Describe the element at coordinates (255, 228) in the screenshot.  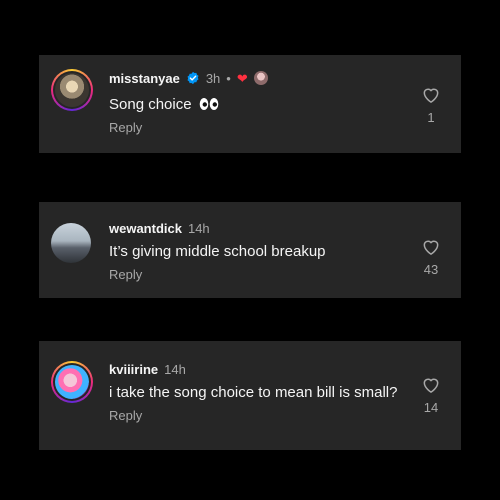
I see `comment-meta: wewantdick 14h` at that location.